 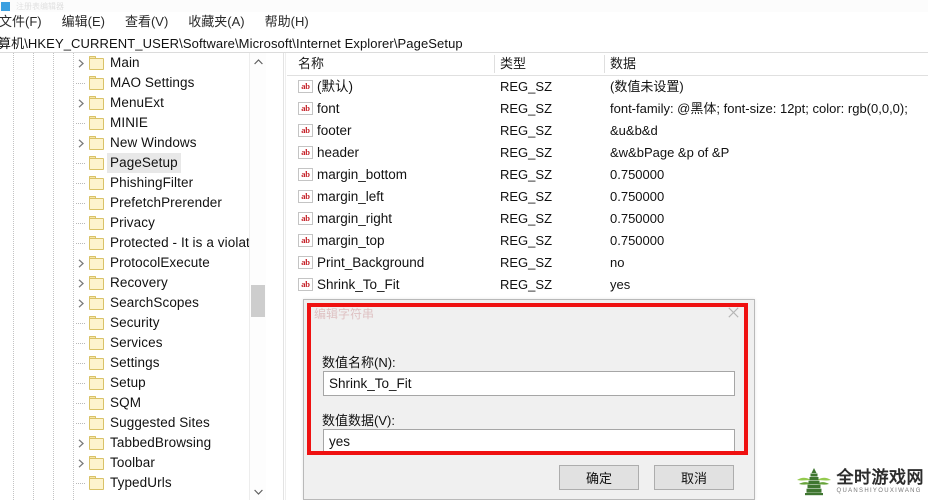 I want to click on chevron-down-icon, so click(x=258, y=491).